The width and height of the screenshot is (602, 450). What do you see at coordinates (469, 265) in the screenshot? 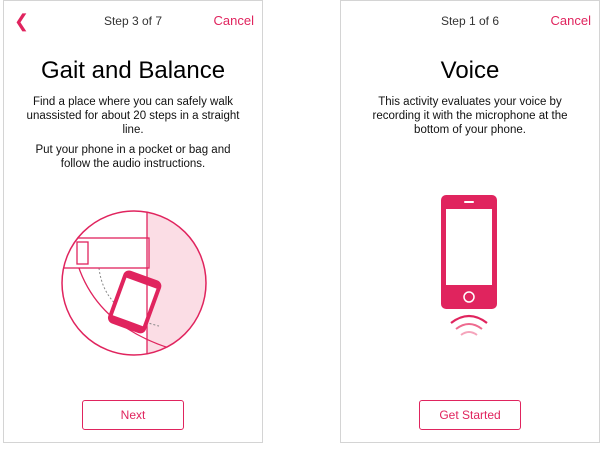
I see `phone-microphone-illustration-icon` at bounding box center [469, 265].